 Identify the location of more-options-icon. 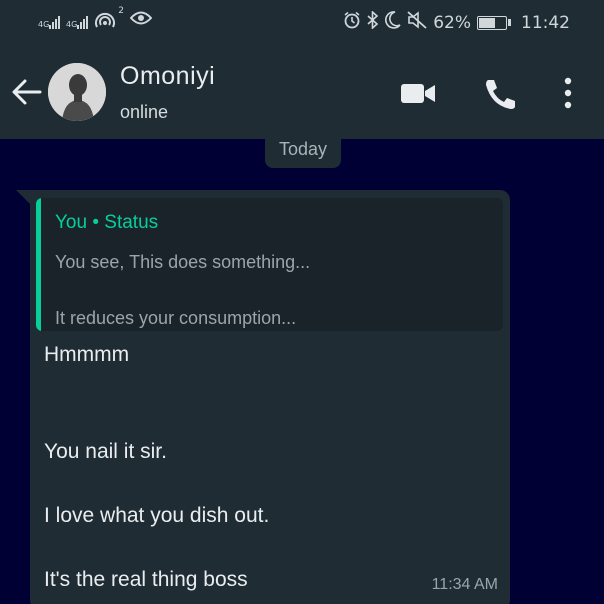
(568, 93).